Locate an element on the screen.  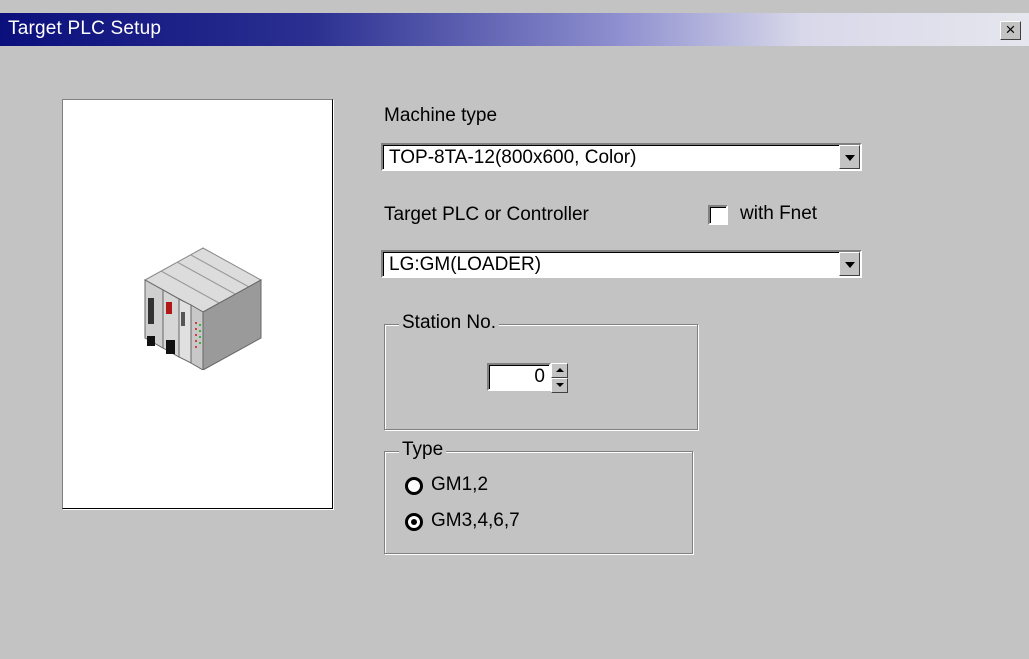
spin-down-icon is located at coordinates (559, 385).